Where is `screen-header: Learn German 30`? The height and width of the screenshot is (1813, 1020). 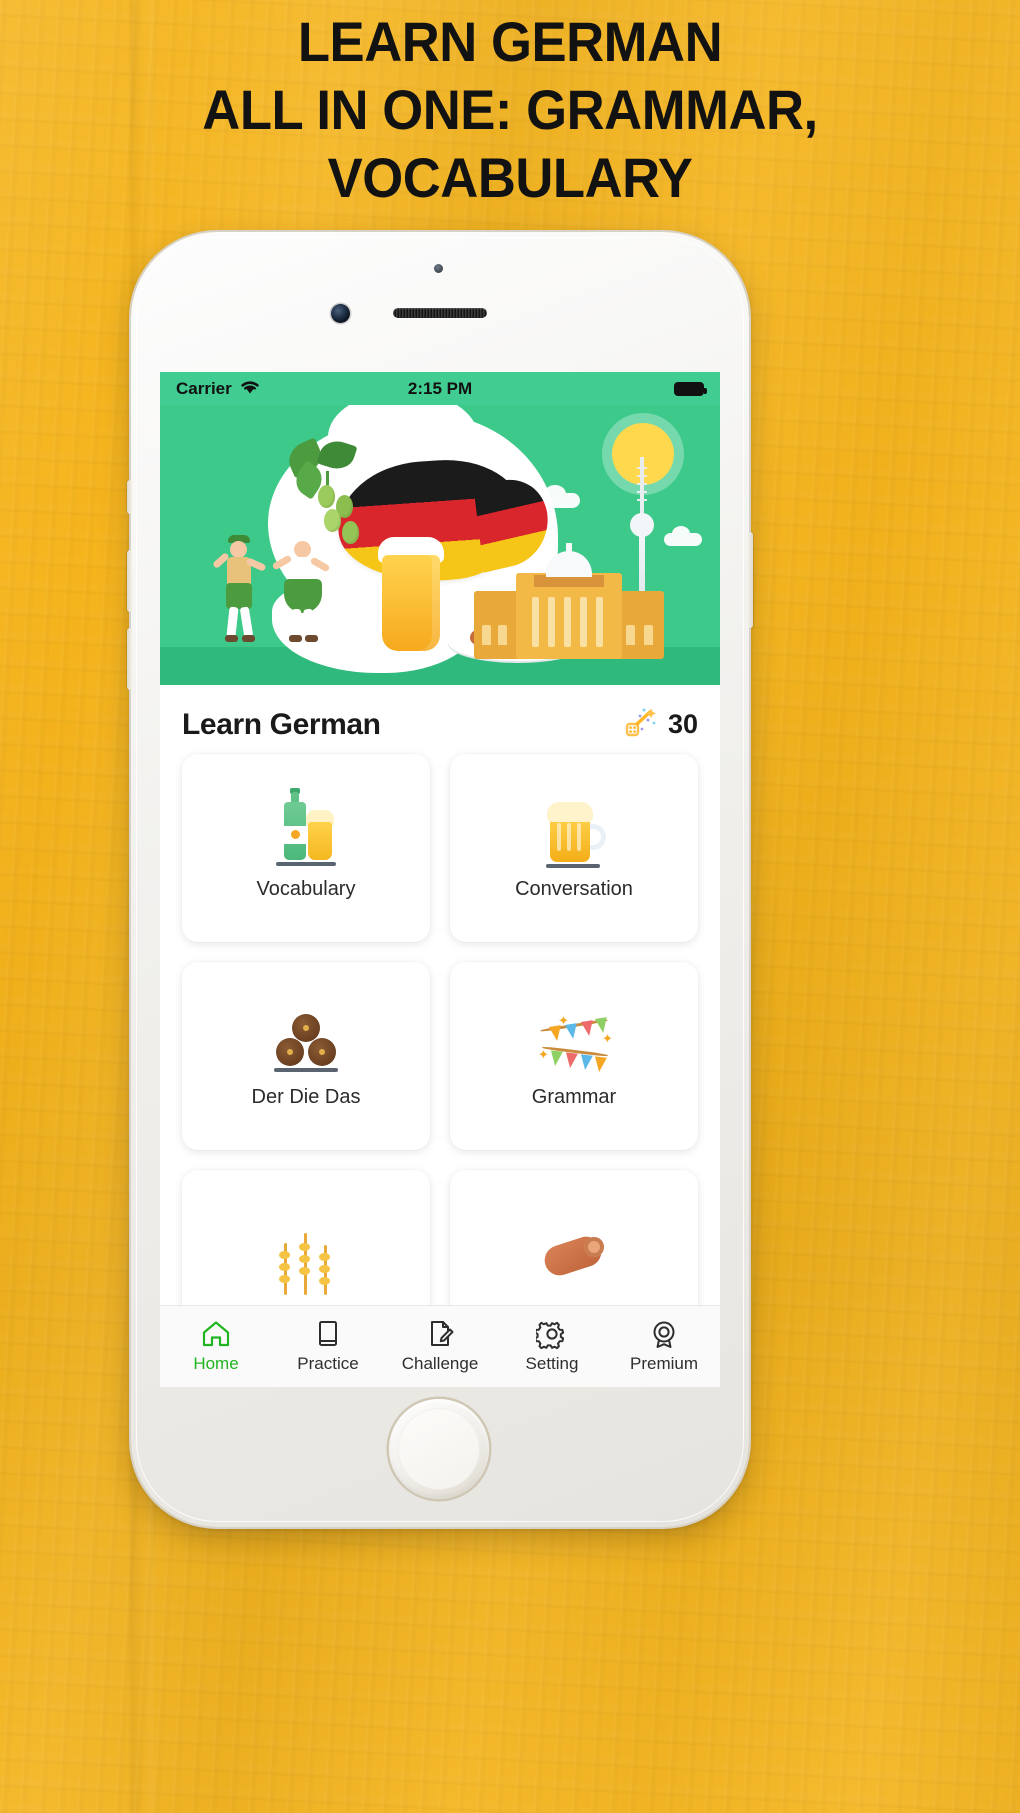
screen-header: Learn German 30 is located at coordinates (440, 717).